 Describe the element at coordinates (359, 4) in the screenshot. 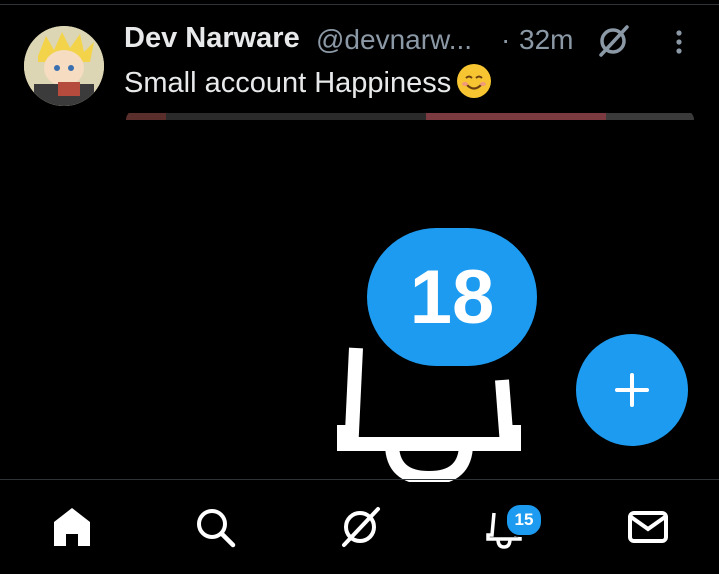

I see `top-divider` at that location.